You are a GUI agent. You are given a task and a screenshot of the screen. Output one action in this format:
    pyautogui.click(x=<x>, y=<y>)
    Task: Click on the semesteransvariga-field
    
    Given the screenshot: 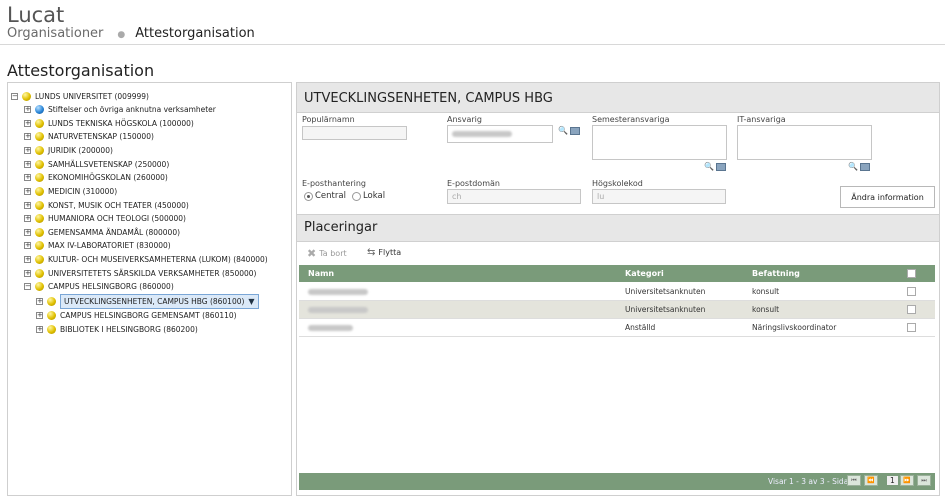 What is the action you would take?
    pyautogui.click(x=659, y=142)
    